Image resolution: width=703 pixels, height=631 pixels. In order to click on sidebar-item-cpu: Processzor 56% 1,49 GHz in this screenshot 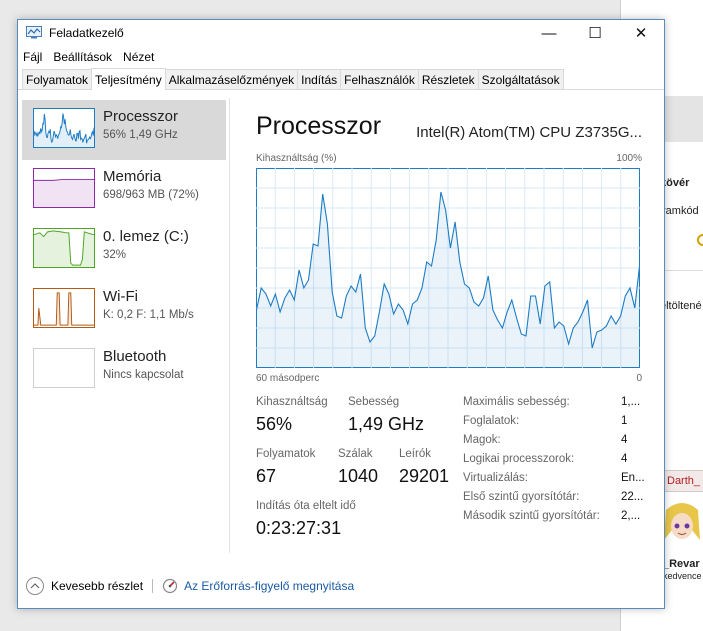, I will do `click(124, 130)`.